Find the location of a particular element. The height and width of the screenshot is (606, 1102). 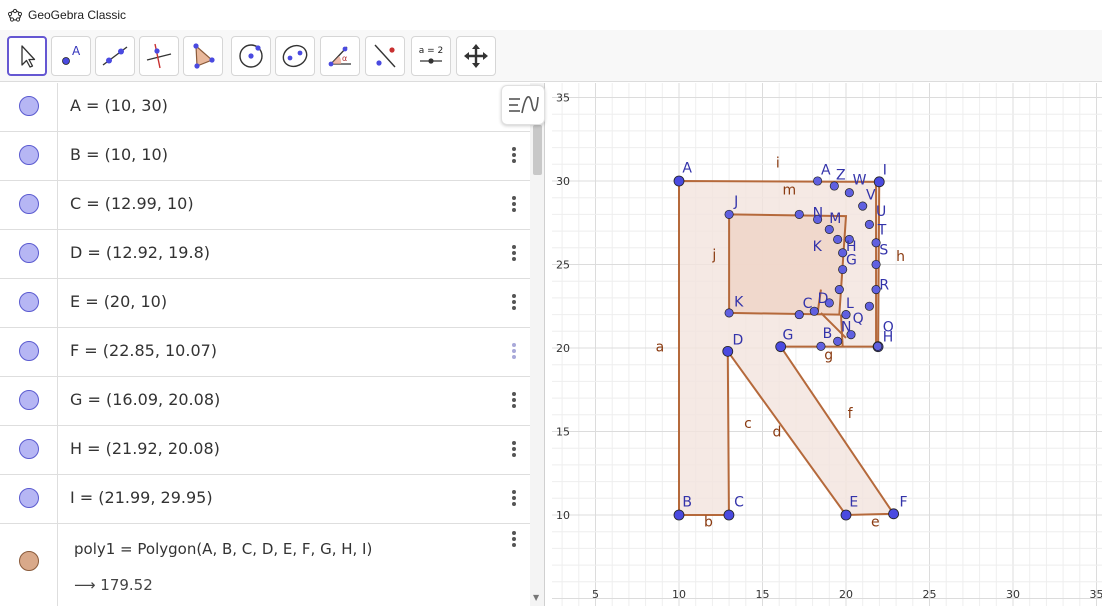

point-B is located at coordinates (679, 515).